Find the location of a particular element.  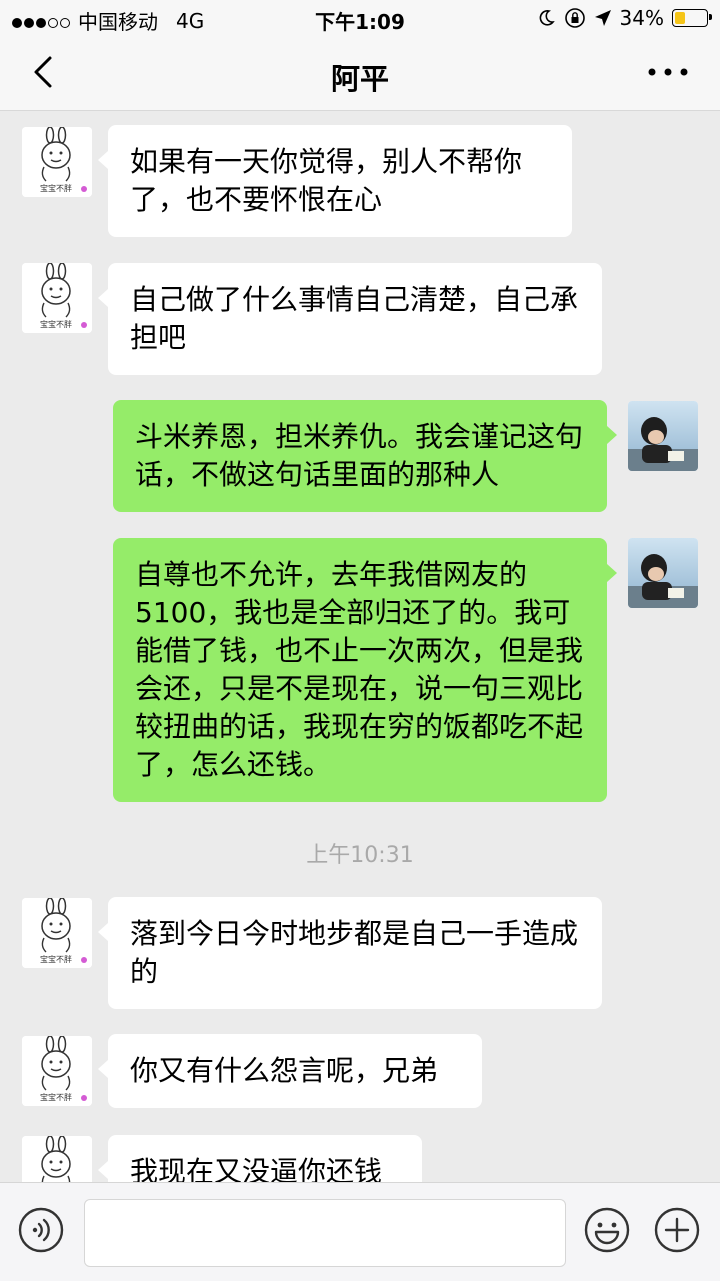

message-bubble-outgoing: 斗米养恩，担米养仇。我会谨记这句话，不做这句话里面的那种人 is located at coordinates (365, 456).